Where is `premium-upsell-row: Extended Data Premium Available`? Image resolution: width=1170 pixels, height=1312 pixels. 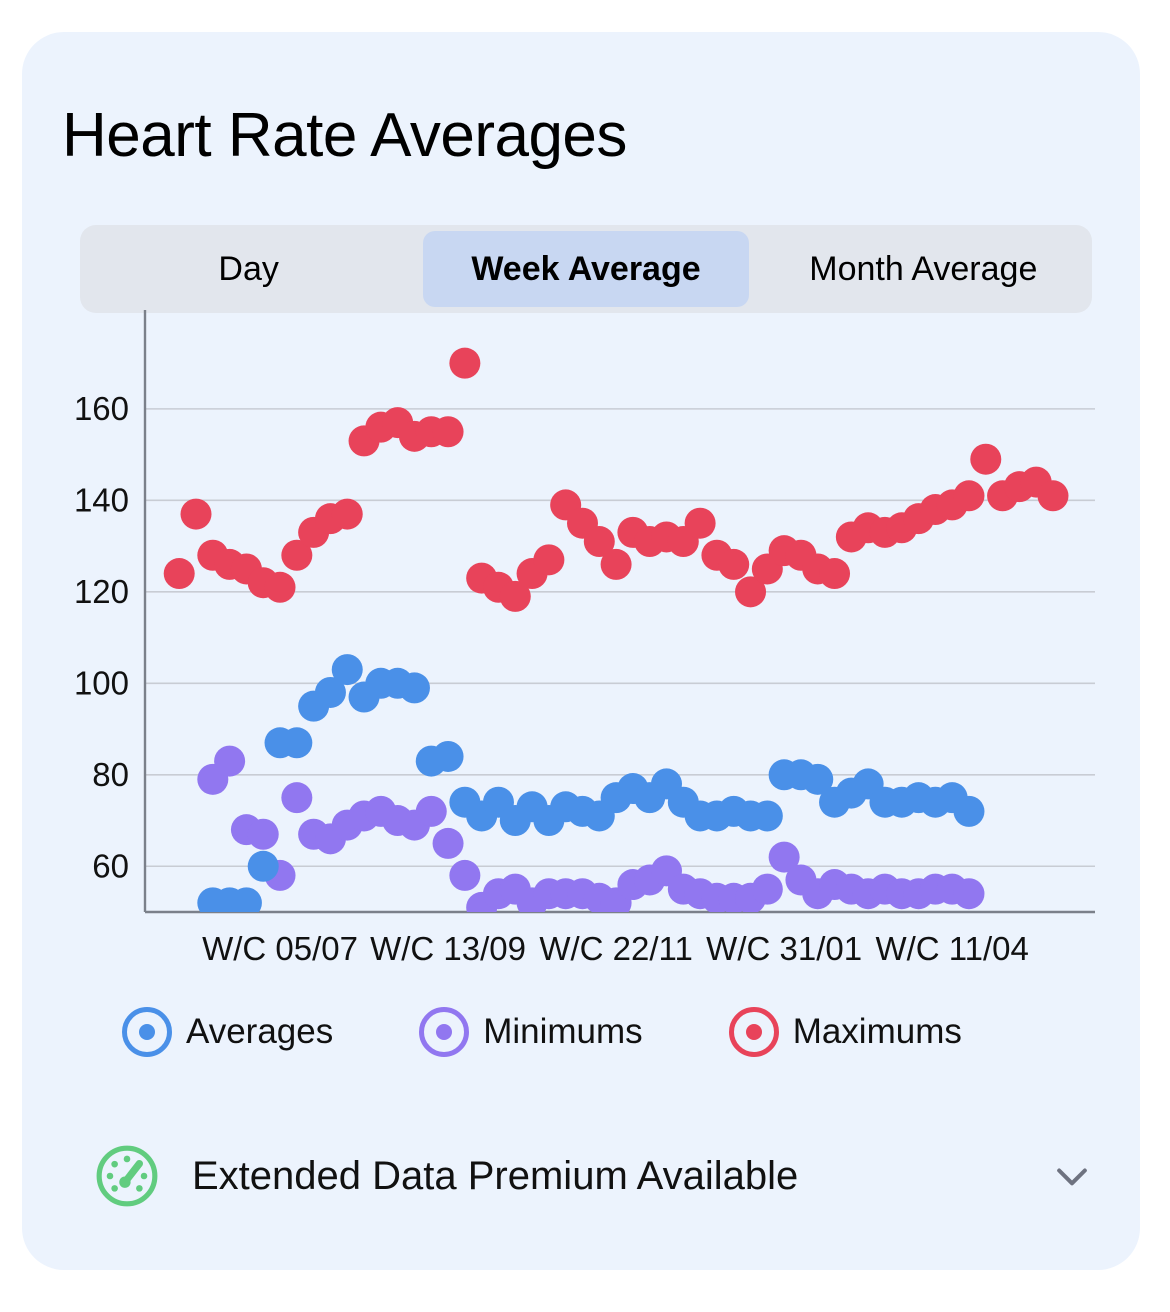
premium-upsell-row: Extended Data Premium Available is located at coordinates (594, 1176).